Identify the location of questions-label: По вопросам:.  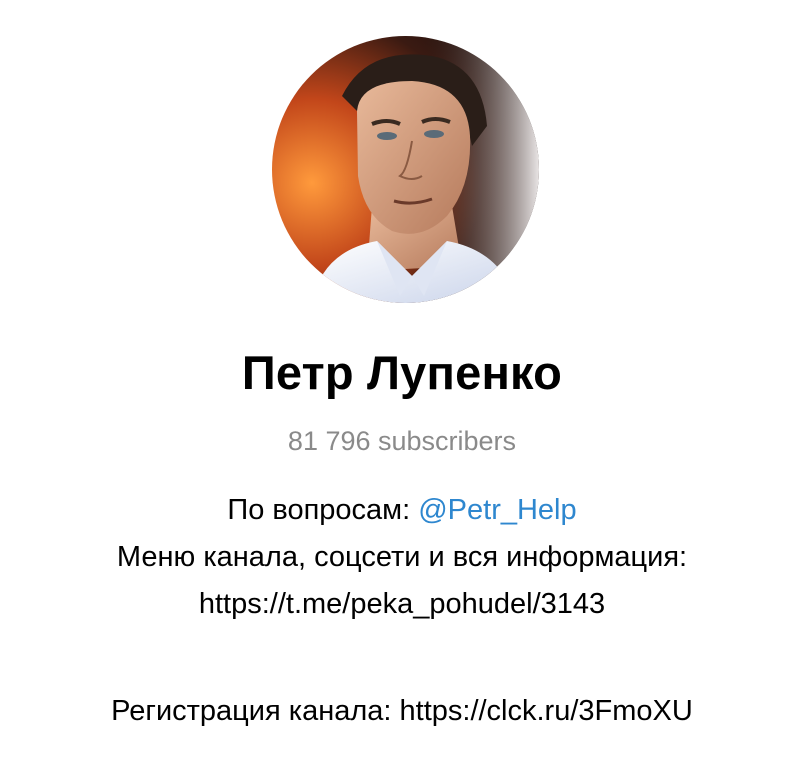
(323, 510).